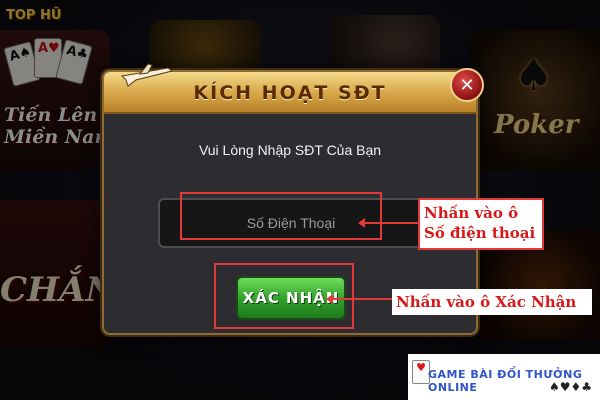  Describe the element at coordinates (480, 223) in the screenshot. I see `input-instruction-note: Nhấn vào ô Số điện thoại` at that location.